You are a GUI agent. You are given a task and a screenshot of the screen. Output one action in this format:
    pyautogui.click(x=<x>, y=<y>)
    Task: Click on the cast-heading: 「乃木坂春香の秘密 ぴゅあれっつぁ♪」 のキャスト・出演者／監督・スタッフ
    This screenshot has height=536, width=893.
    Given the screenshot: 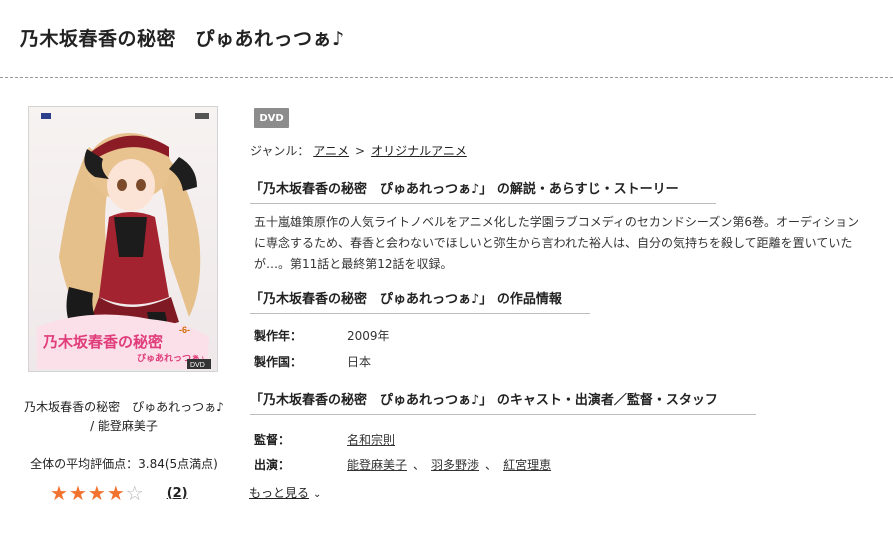 What is the action you would take?
    pyautogui.click(x=503, y=402)
    